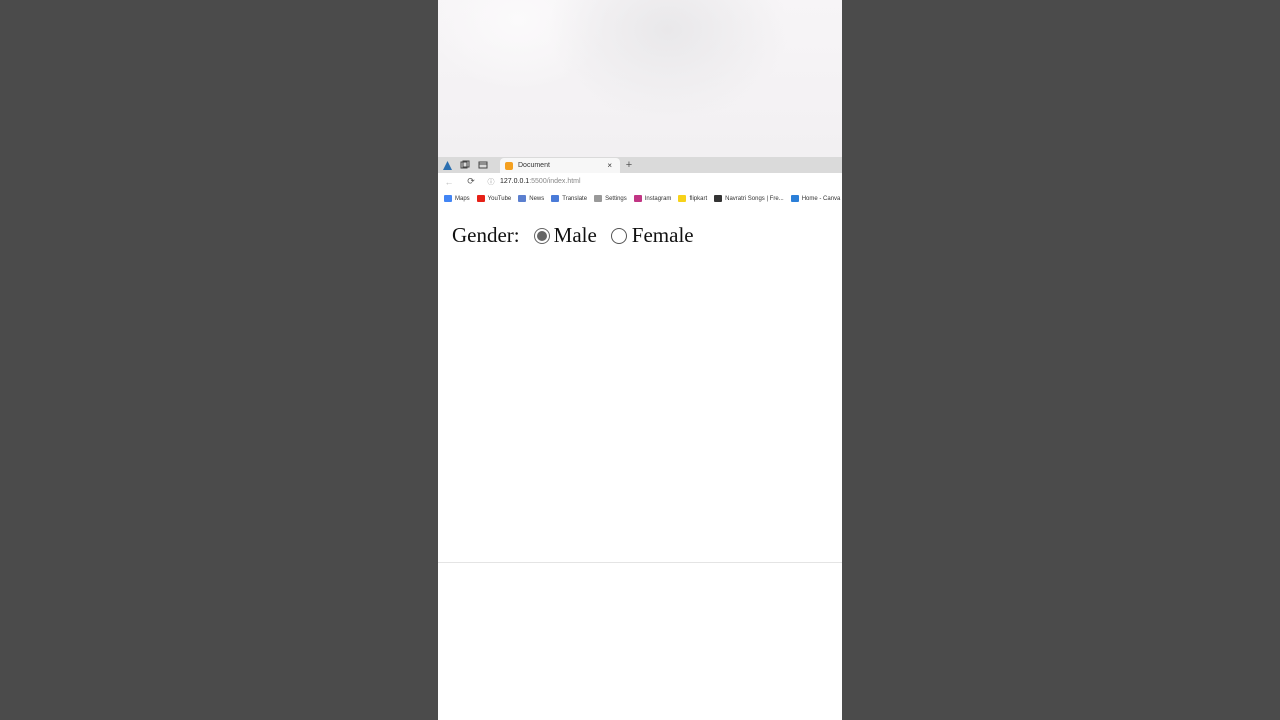 The width and height of the screenshot is (1280, 720). What do you see at coordinates (629, 165) in the screenshot?
I see `new-tab-button: +` at bounding box center [629, 165].